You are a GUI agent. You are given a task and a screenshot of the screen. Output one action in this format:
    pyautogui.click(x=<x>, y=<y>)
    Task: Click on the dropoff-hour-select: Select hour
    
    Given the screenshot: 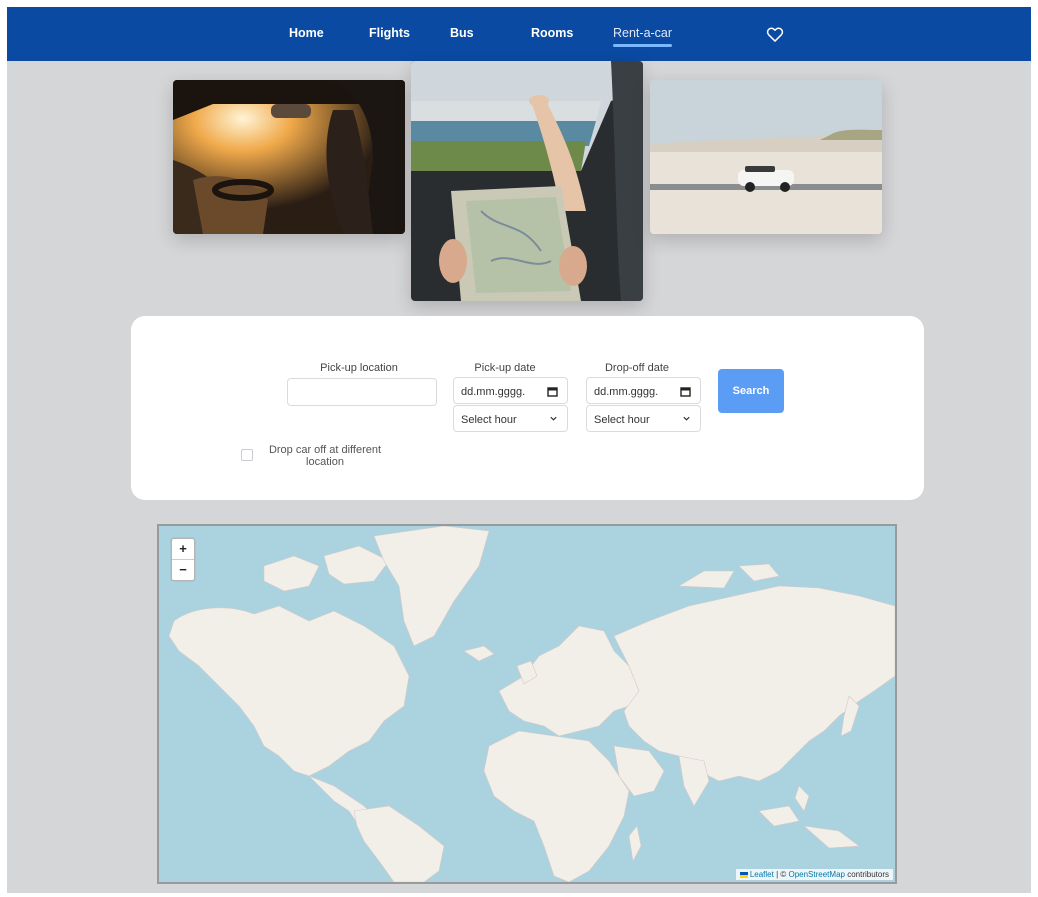 What is the action you would take?
    pyautogui.click(x=643, y=418)
    